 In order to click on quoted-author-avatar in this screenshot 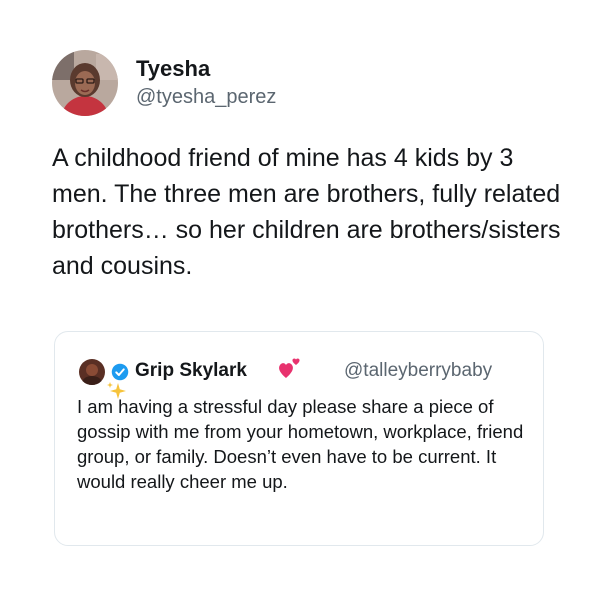, I will do `click(92, 372)`.